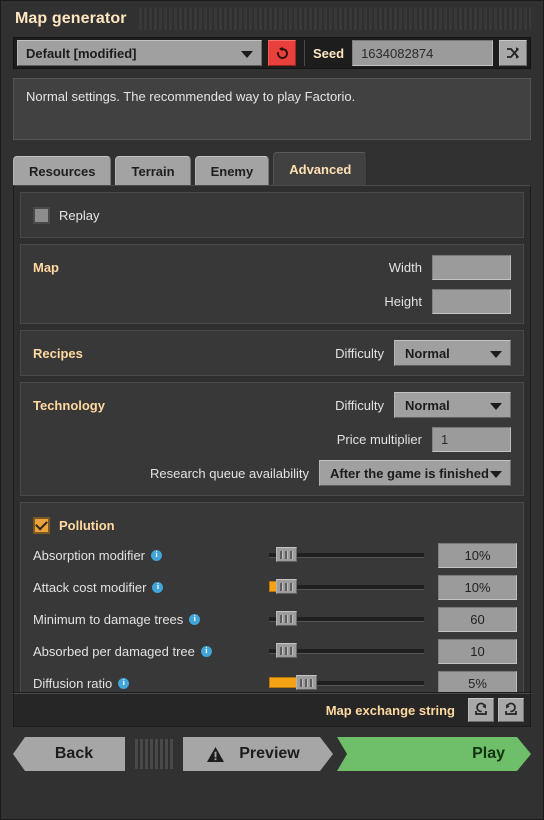 Image resolution: width=544 pixels, height=820 pixels. I want to click on minimum-to-damage-trees-label: Minimum to damage trees i, so click(151, 619).